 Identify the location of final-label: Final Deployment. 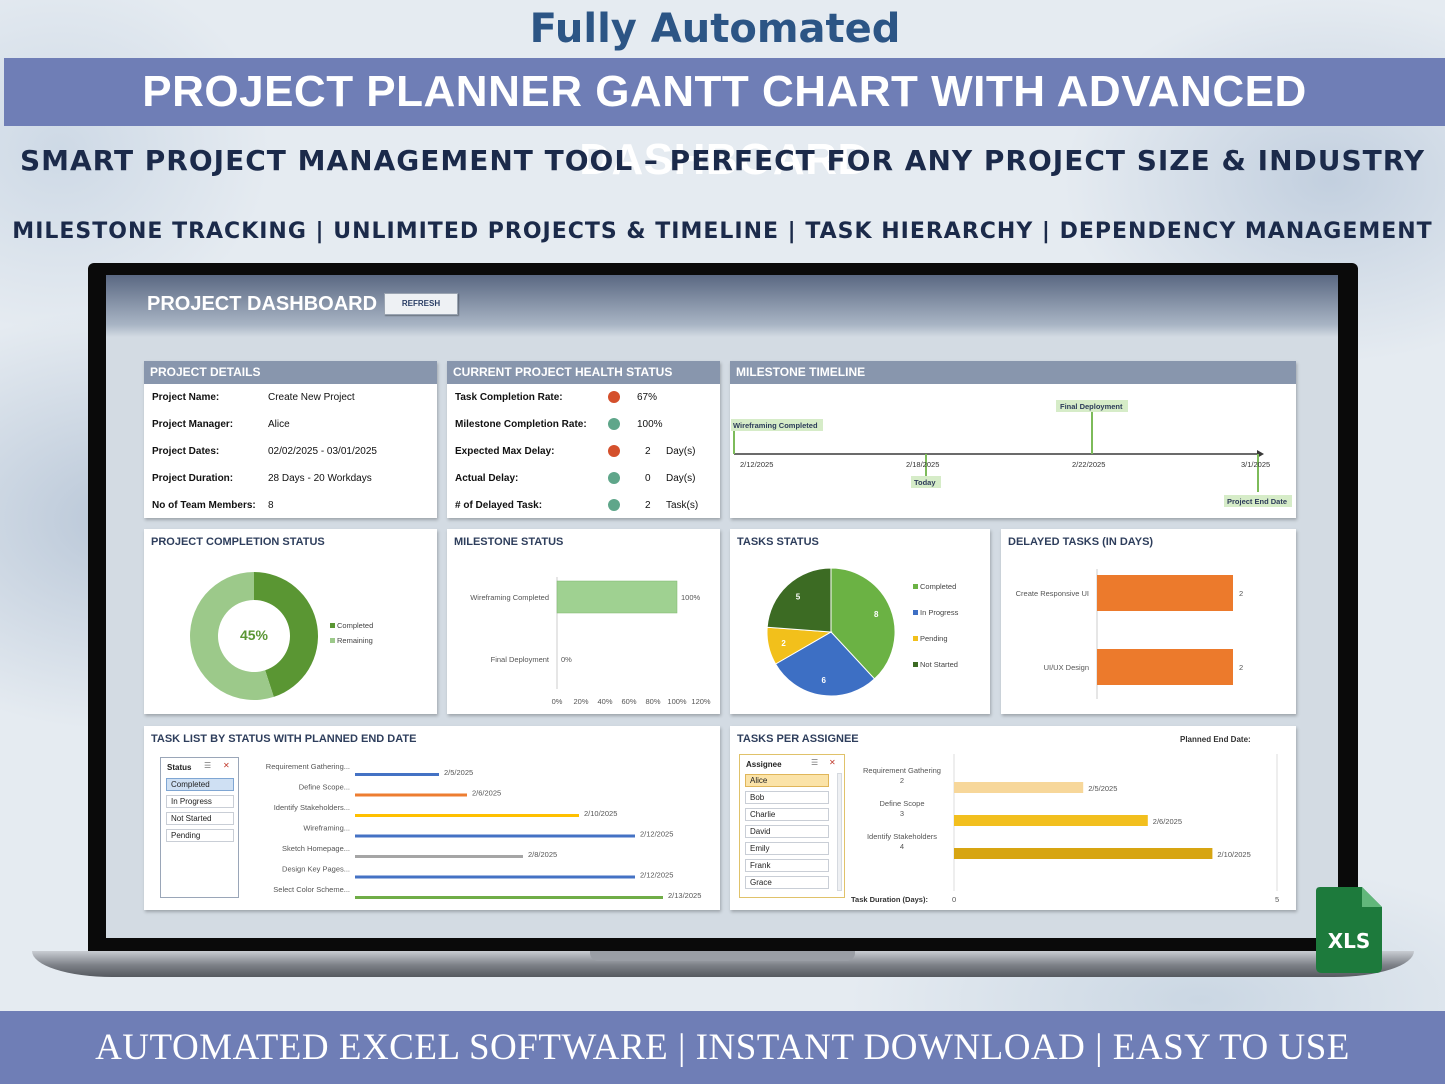
(1091, 406).